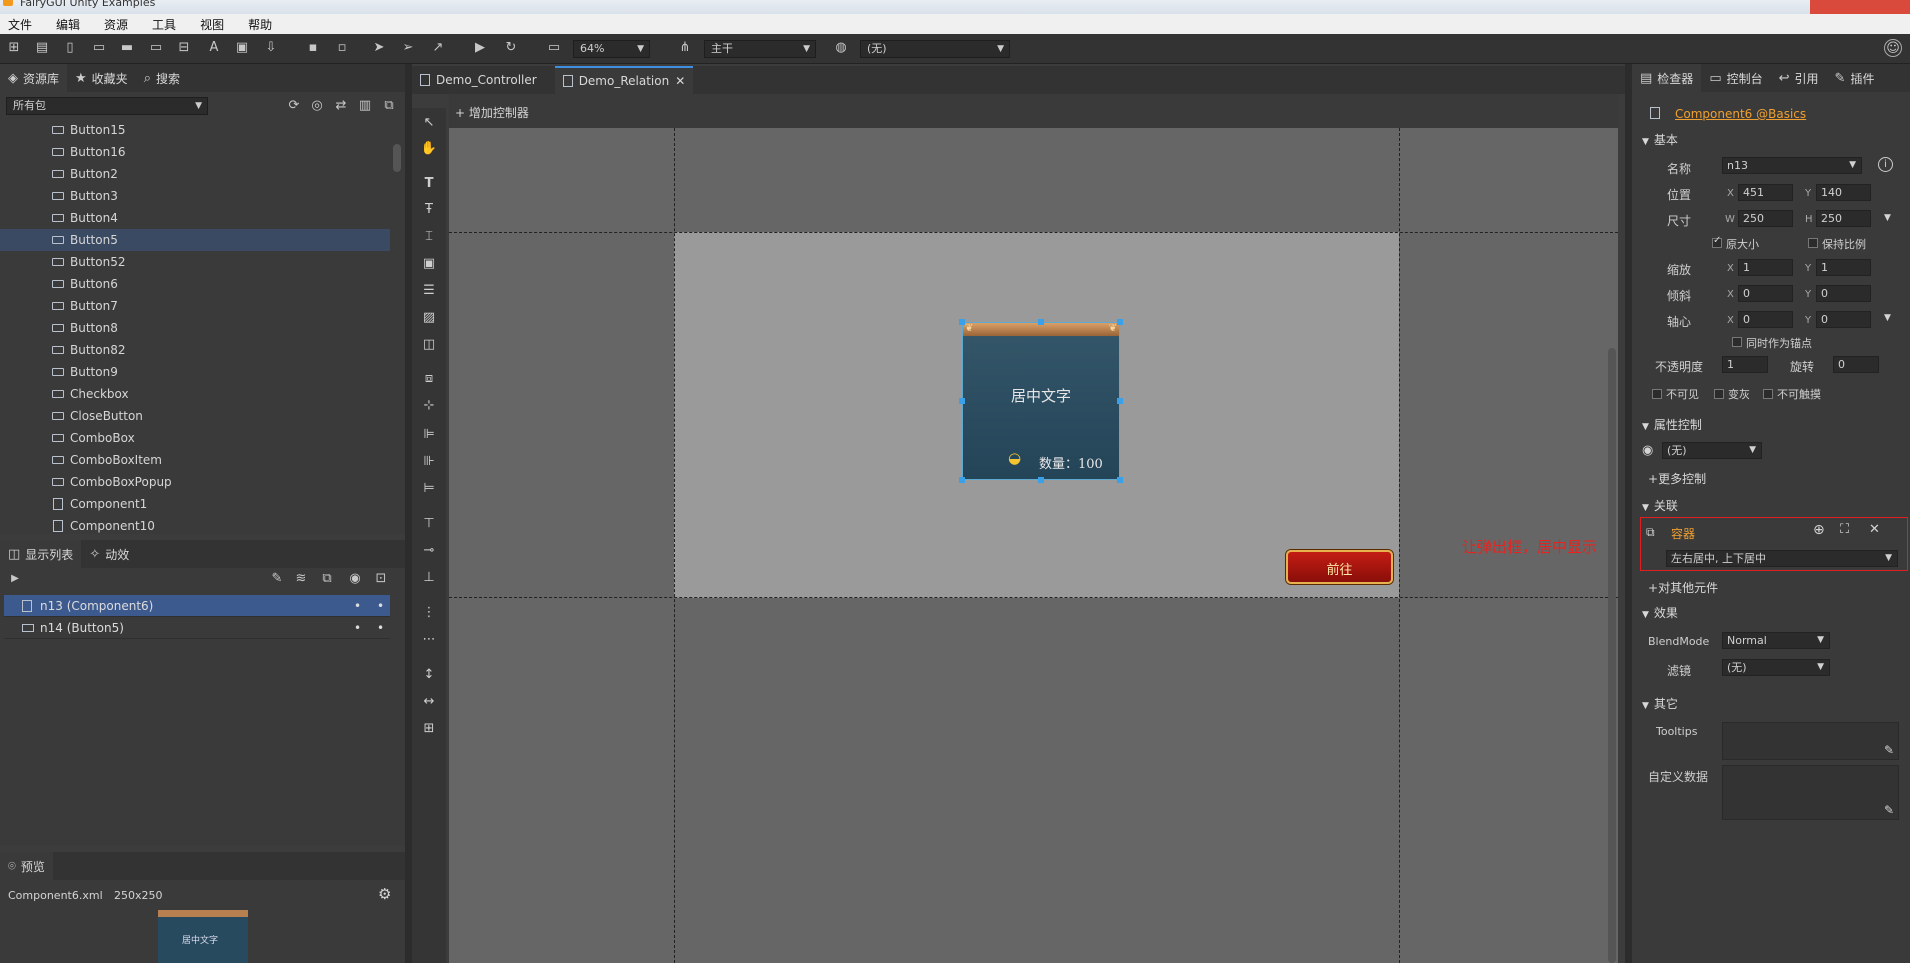  I want to click on original-size-checkbox: ✓, so click(1717, 241).